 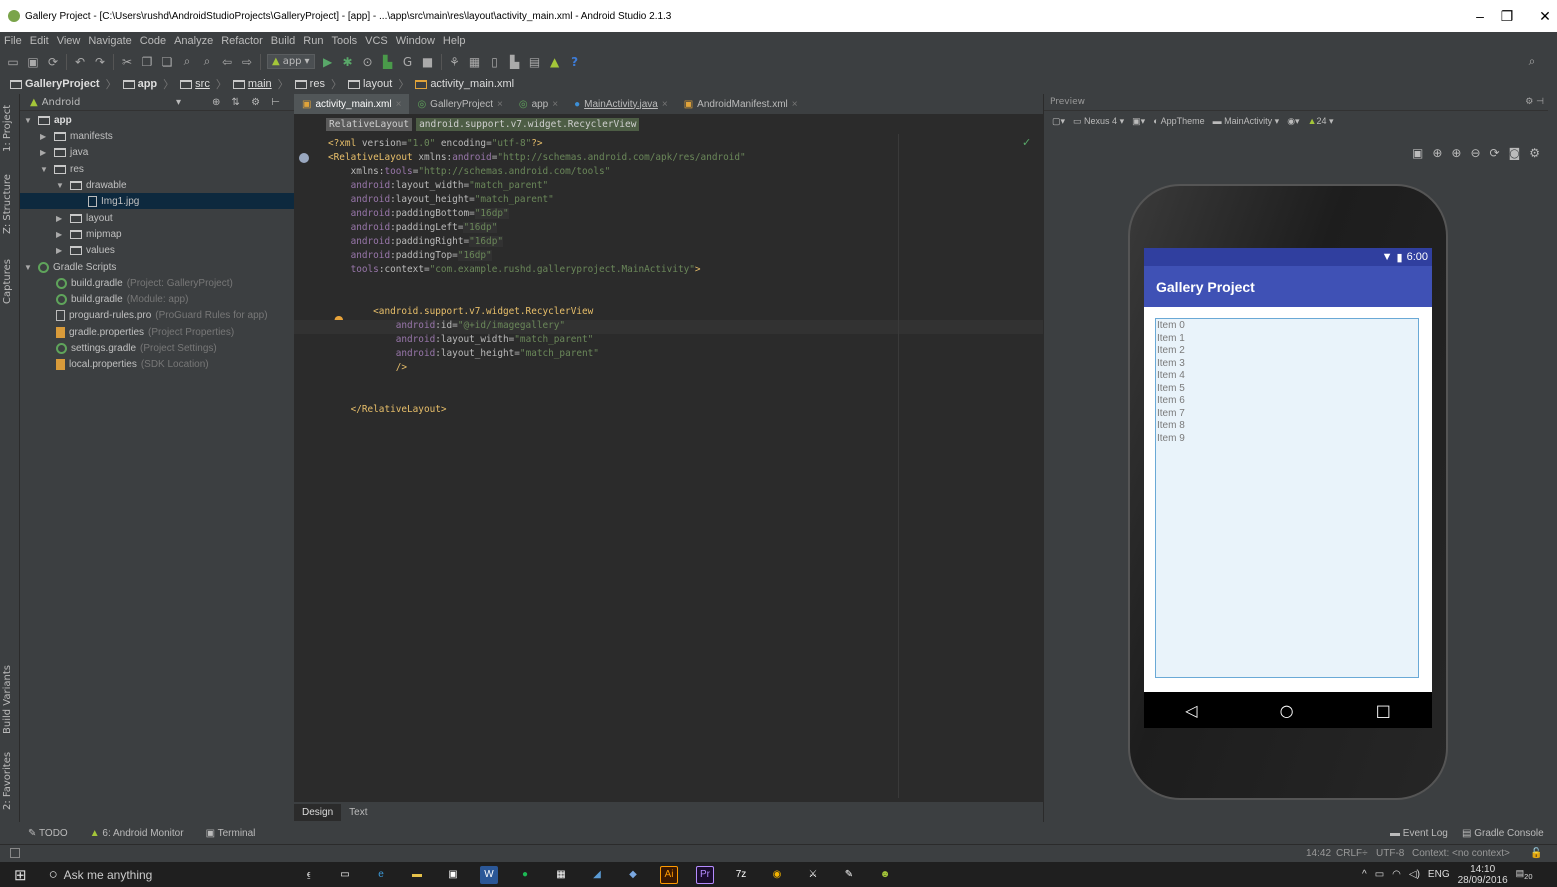 I want to click on sync-icon: ⟳, so click(x=53, y=62).